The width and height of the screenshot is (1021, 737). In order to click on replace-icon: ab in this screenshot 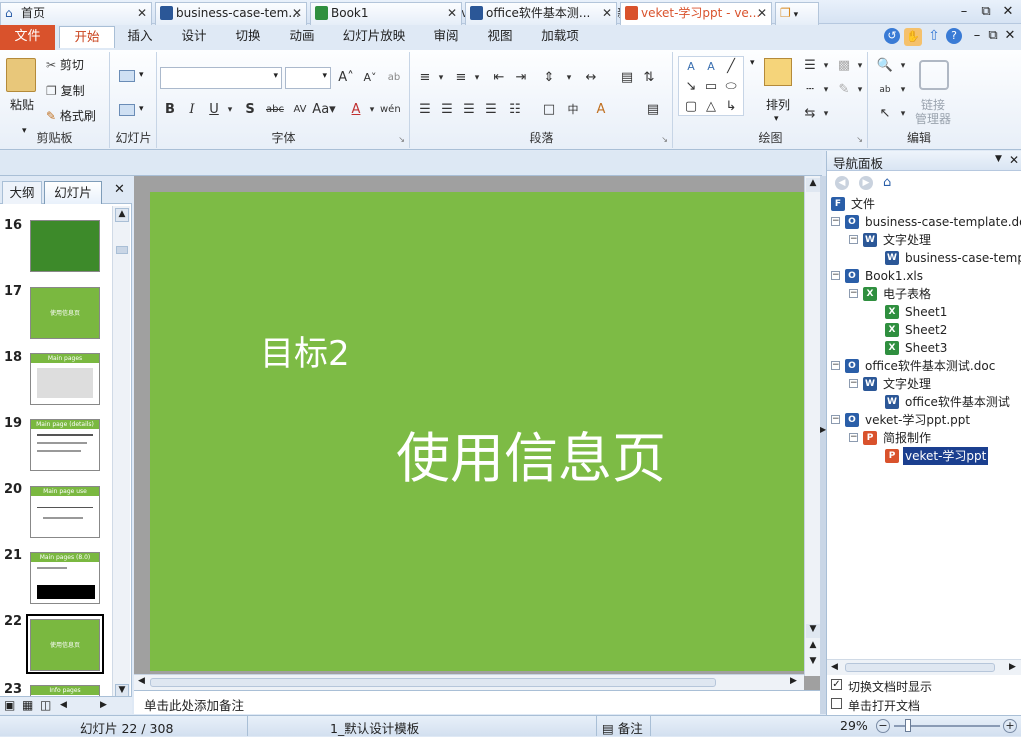, I will do `click(885, 90)`.